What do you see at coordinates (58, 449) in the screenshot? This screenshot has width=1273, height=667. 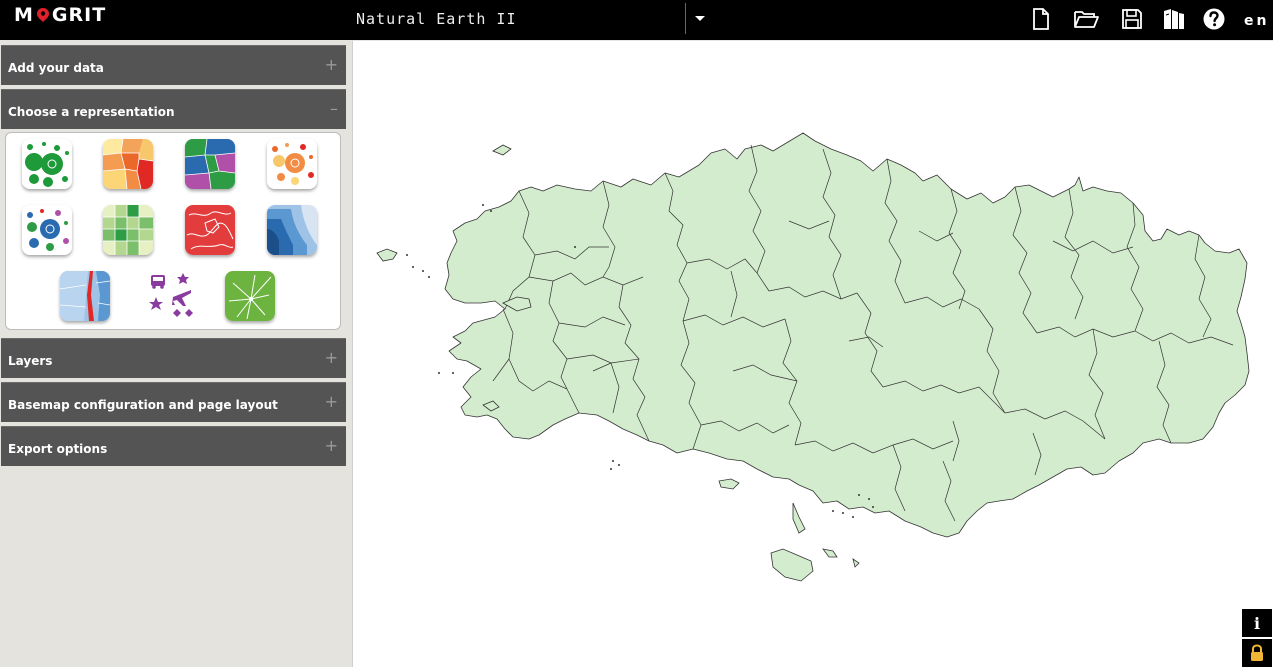 I see `section-label: Export options` at bounding box center [58, 449].